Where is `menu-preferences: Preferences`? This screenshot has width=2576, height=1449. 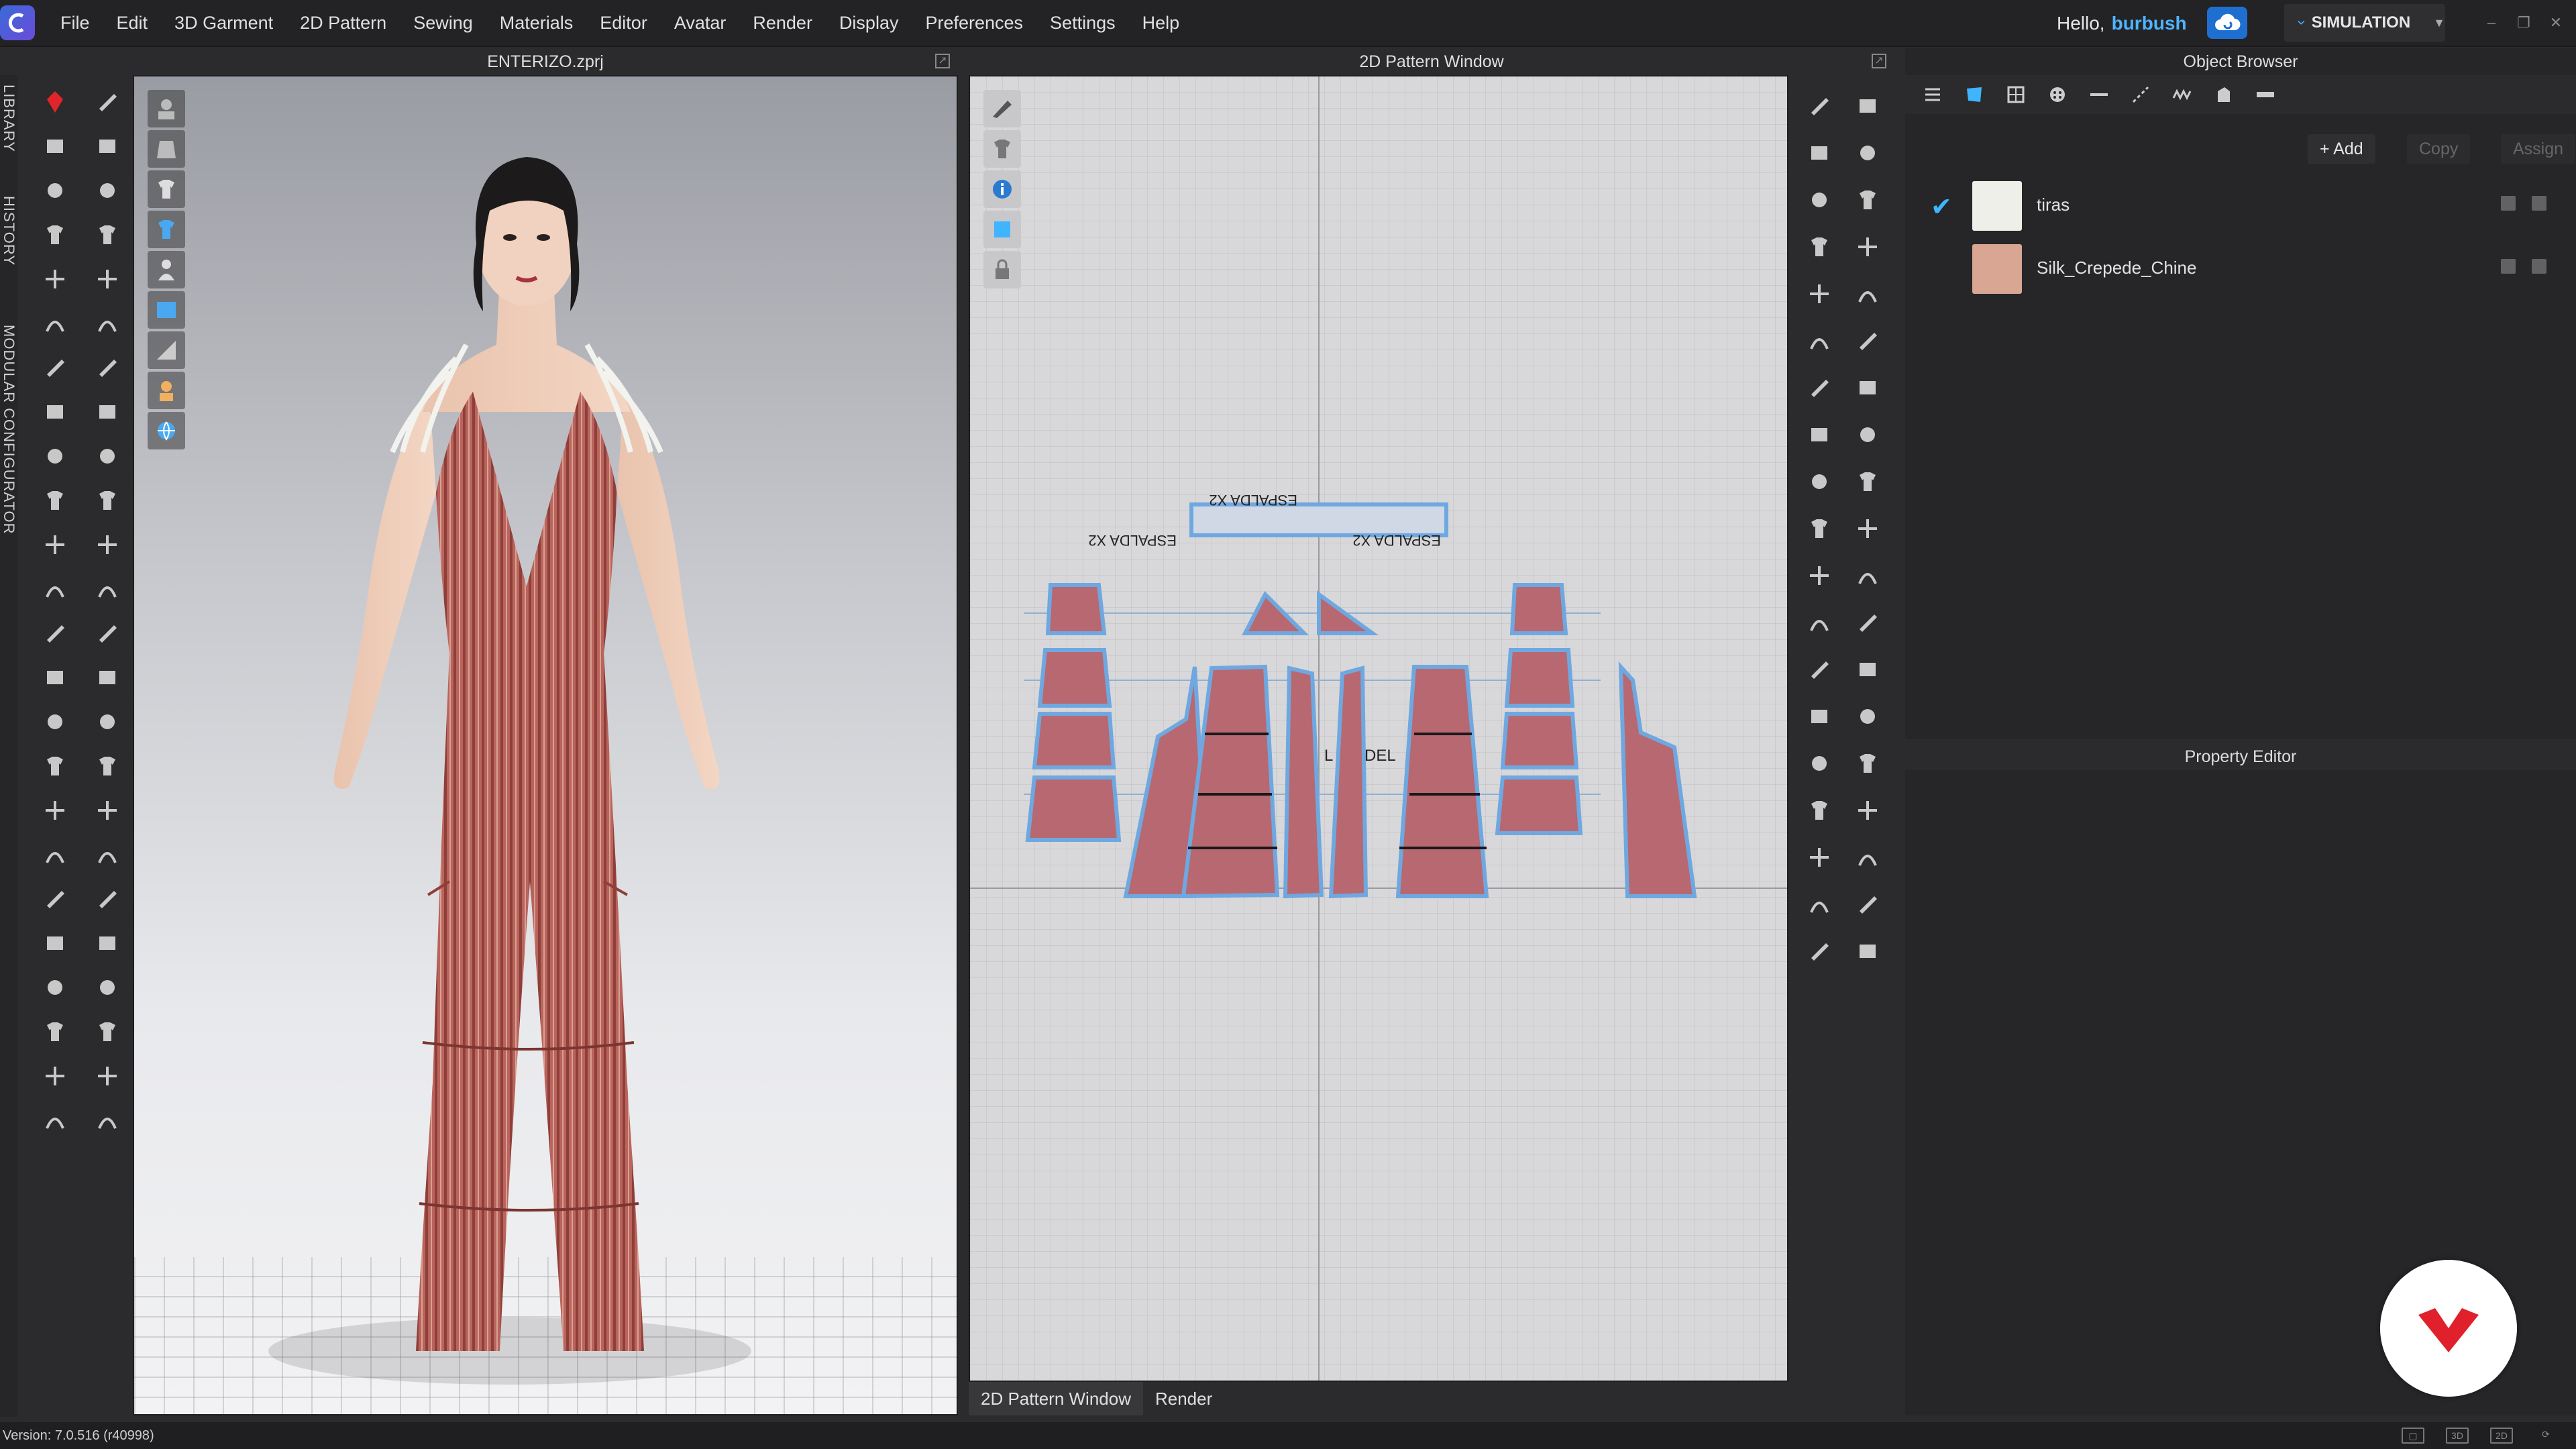
menu-preferences: Preferences is located at coordinates (974, 23).